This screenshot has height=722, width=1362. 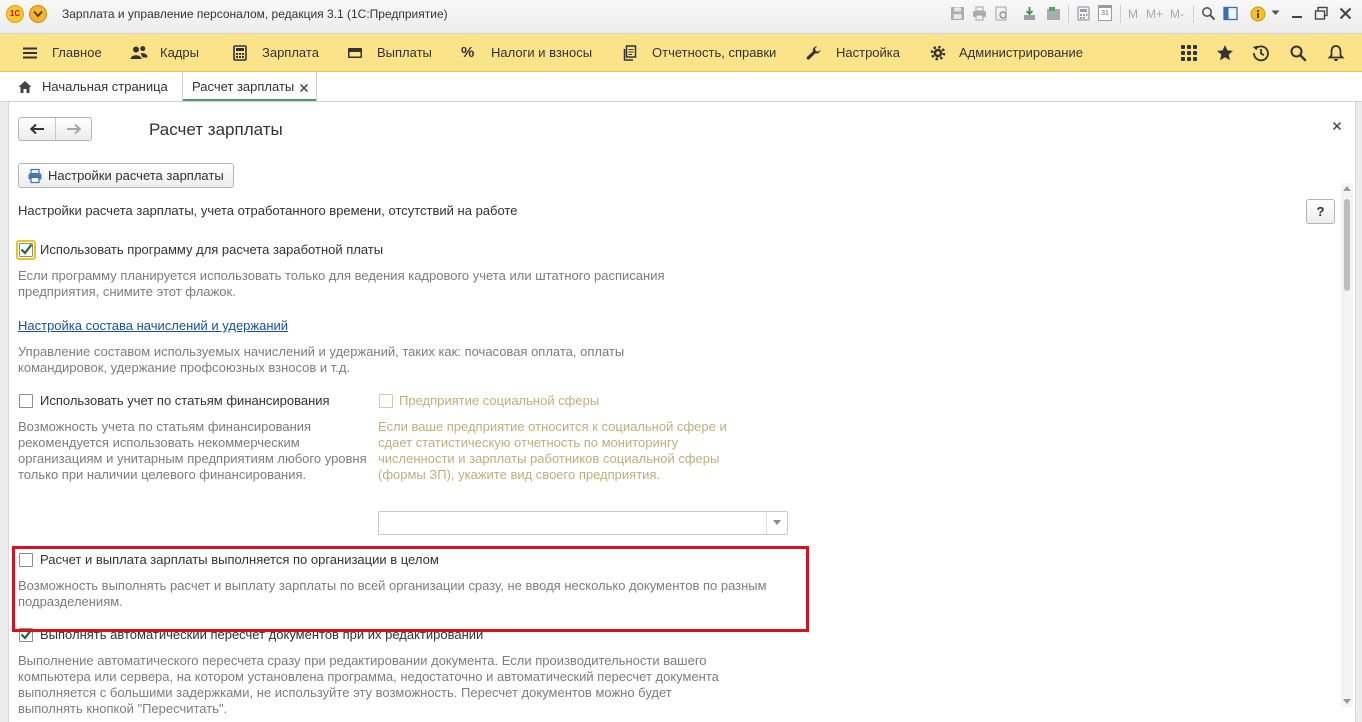 I want to click on back-button, so click(x=37, y=129).